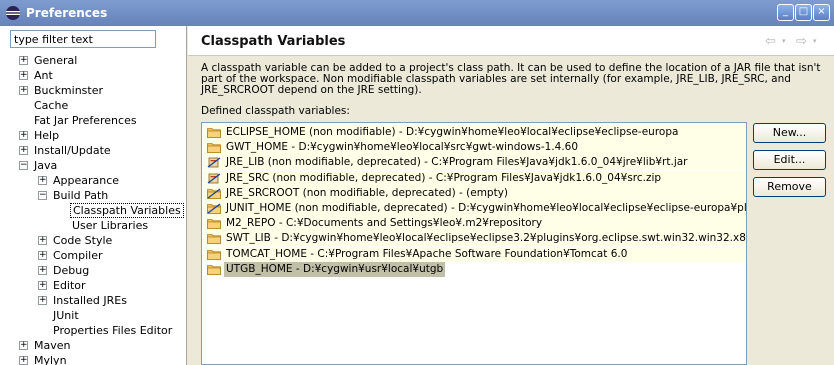  Describe the element at coordinates (511, 41) in the screenshot. I see `page-header: Classpath Variables ⇦ ▾ ⇨ ▾` at that location.